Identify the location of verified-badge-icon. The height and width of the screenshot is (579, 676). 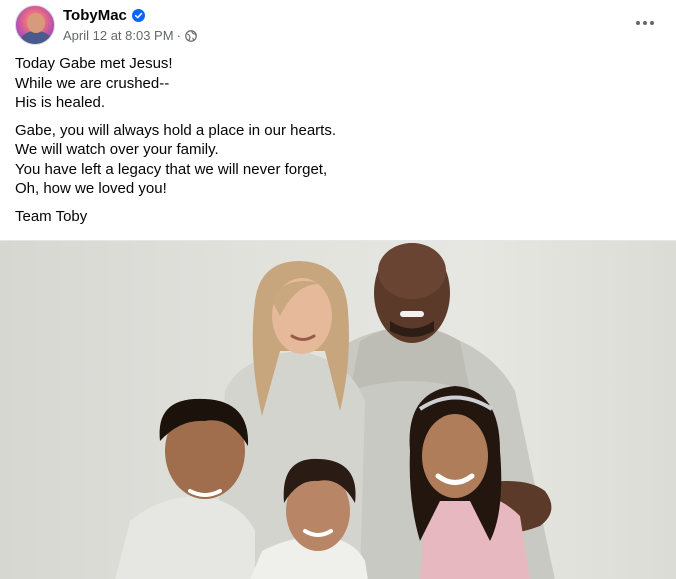
(138, 15).